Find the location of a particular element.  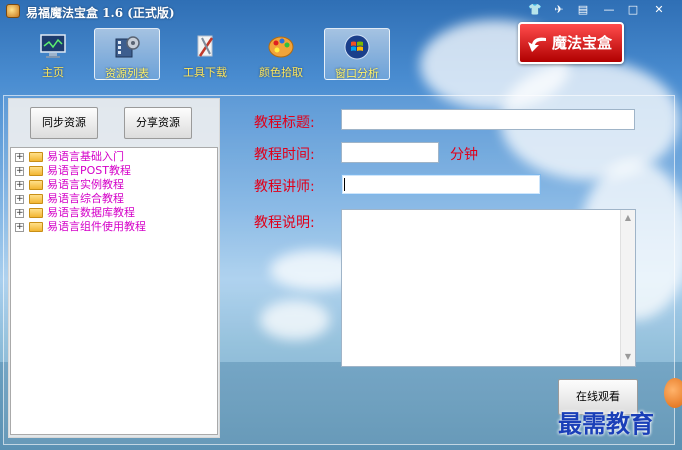

teacher-label: 教程讲师: is located at coordinates (284, 187).